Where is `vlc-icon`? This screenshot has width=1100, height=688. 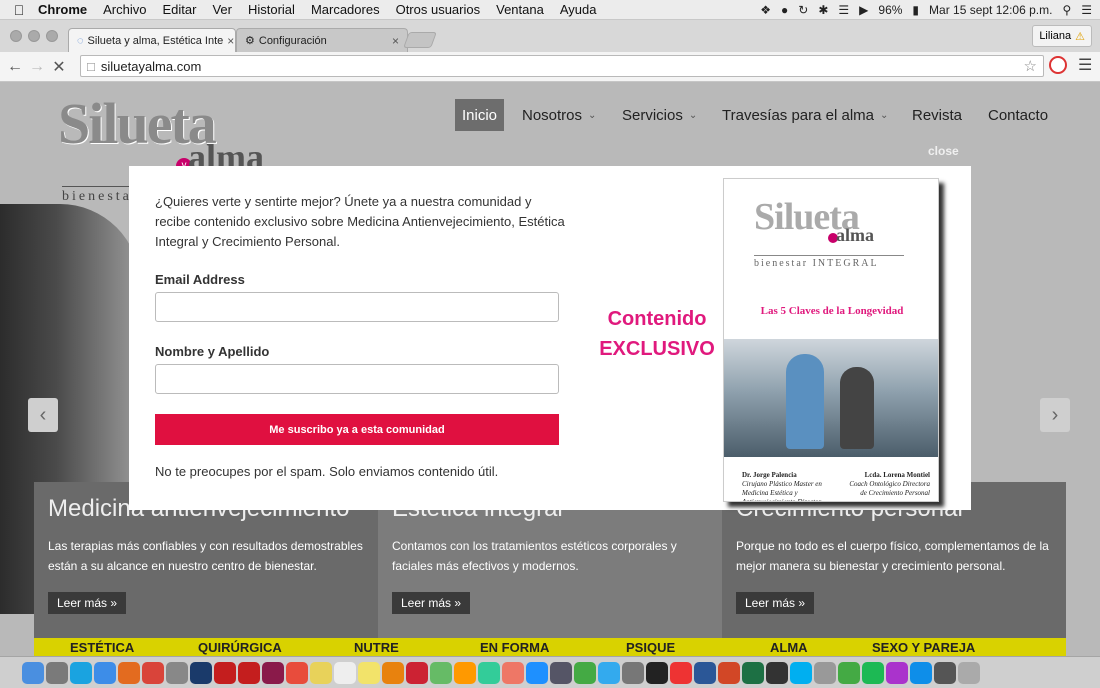 vlc-icon is located at coordinates (393, 672).